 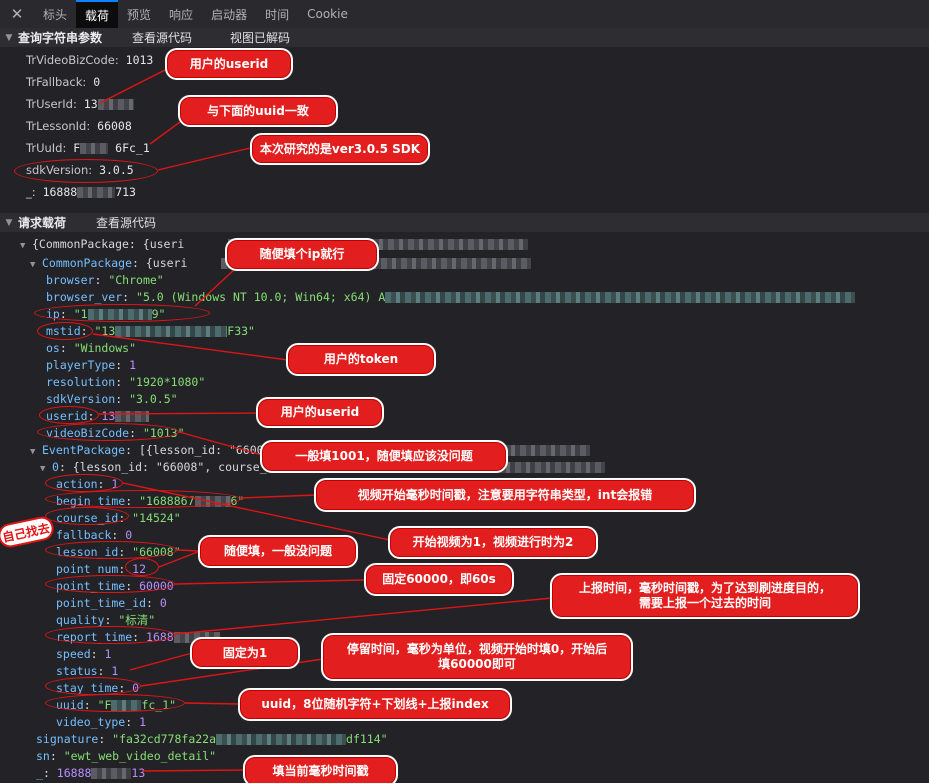 I want to click on tab-cookies: Cookie, so click(x=327, y=14).